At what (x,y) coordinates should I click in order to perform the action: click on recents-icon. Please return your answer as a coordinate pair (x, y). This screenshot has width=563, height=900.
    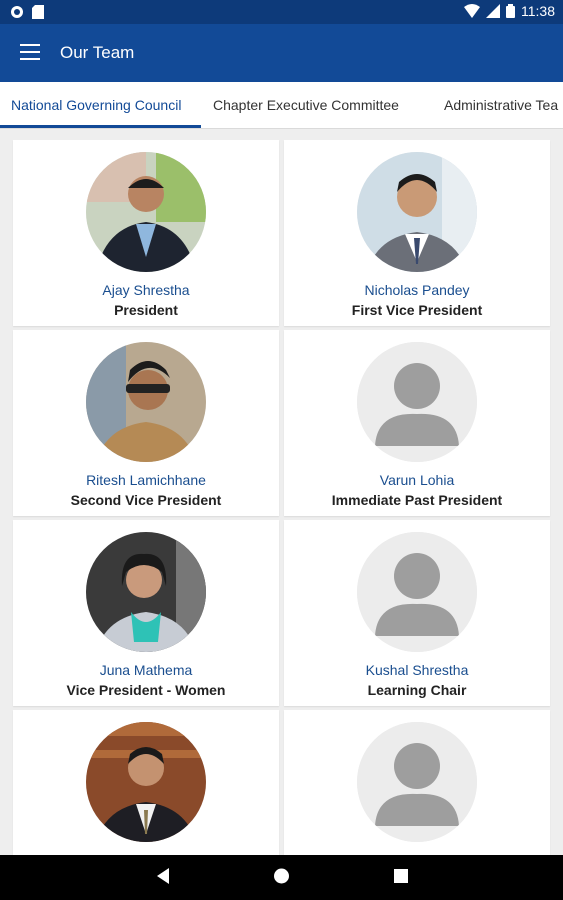
    Looking at the image, I should click on (401, 876).